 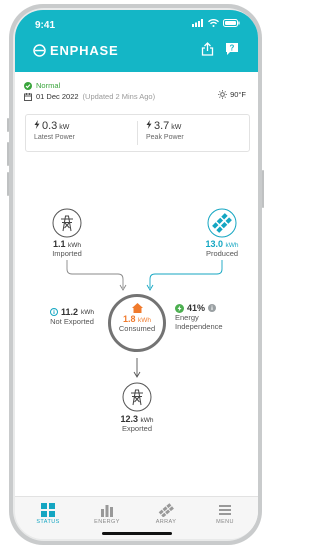 What do you see at coordinates (72, 321) in the screenshot?
I see `not-exported-label: Not Exported` at bounding box center [72, 321].